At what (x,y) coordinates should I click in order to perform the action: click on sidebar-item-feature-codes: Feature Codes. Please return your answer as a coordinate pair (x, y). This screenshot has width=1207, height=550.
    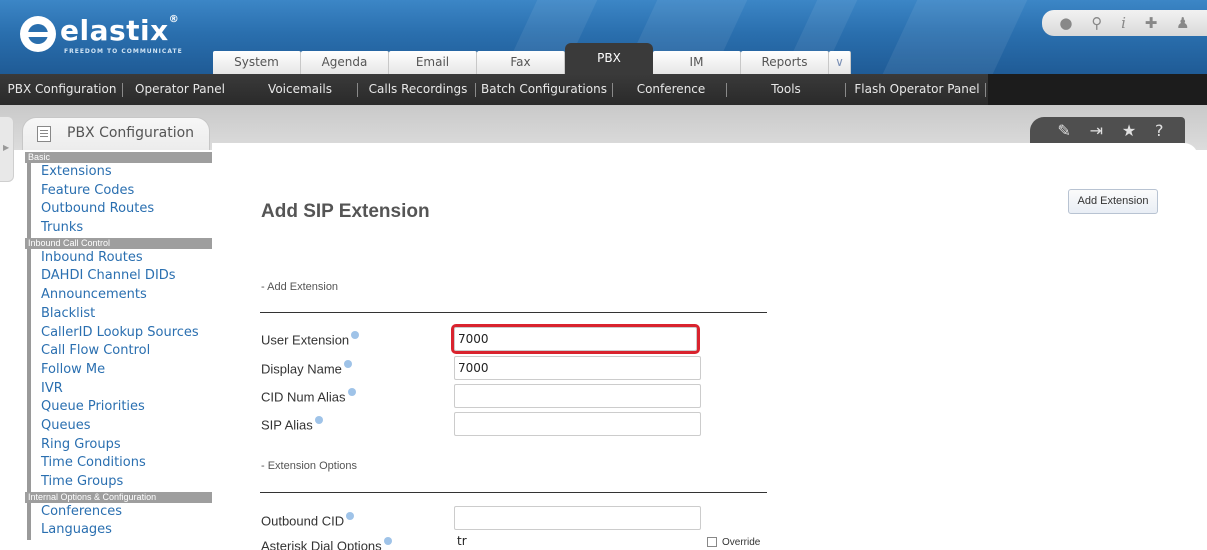
    Looking at the image, I should click on (119, 191).